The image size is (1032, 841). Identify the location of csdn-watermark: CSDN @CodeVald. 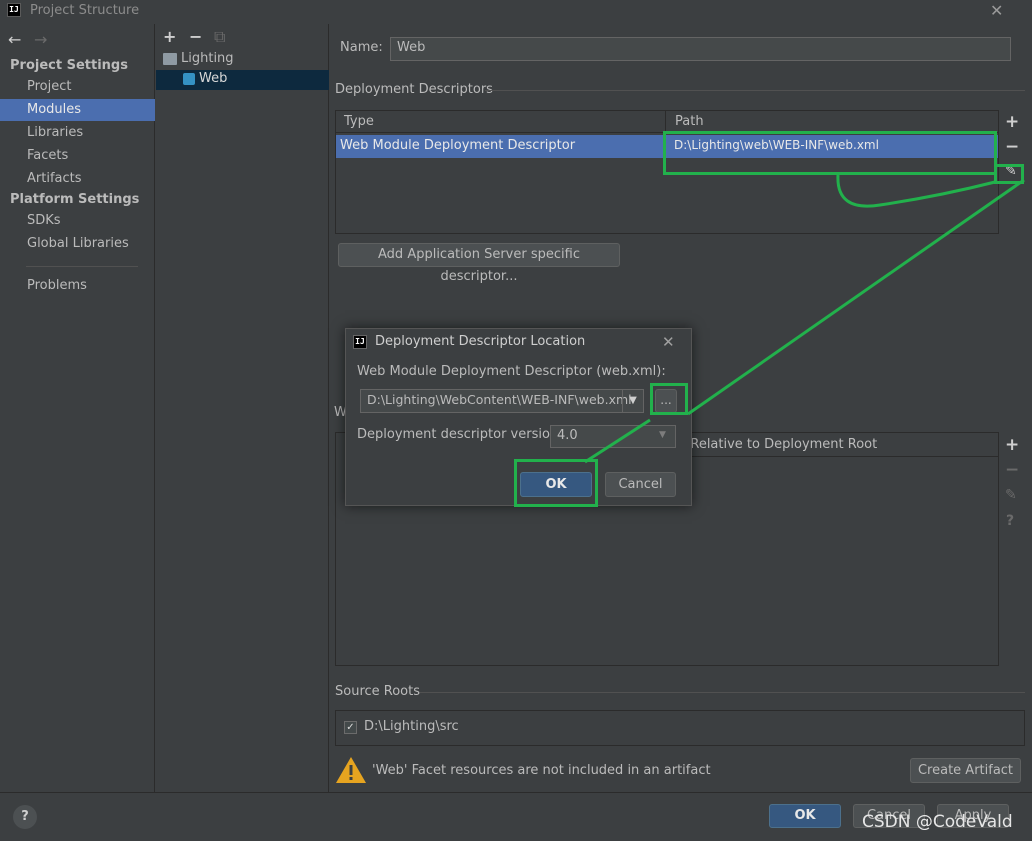
(937, 822).